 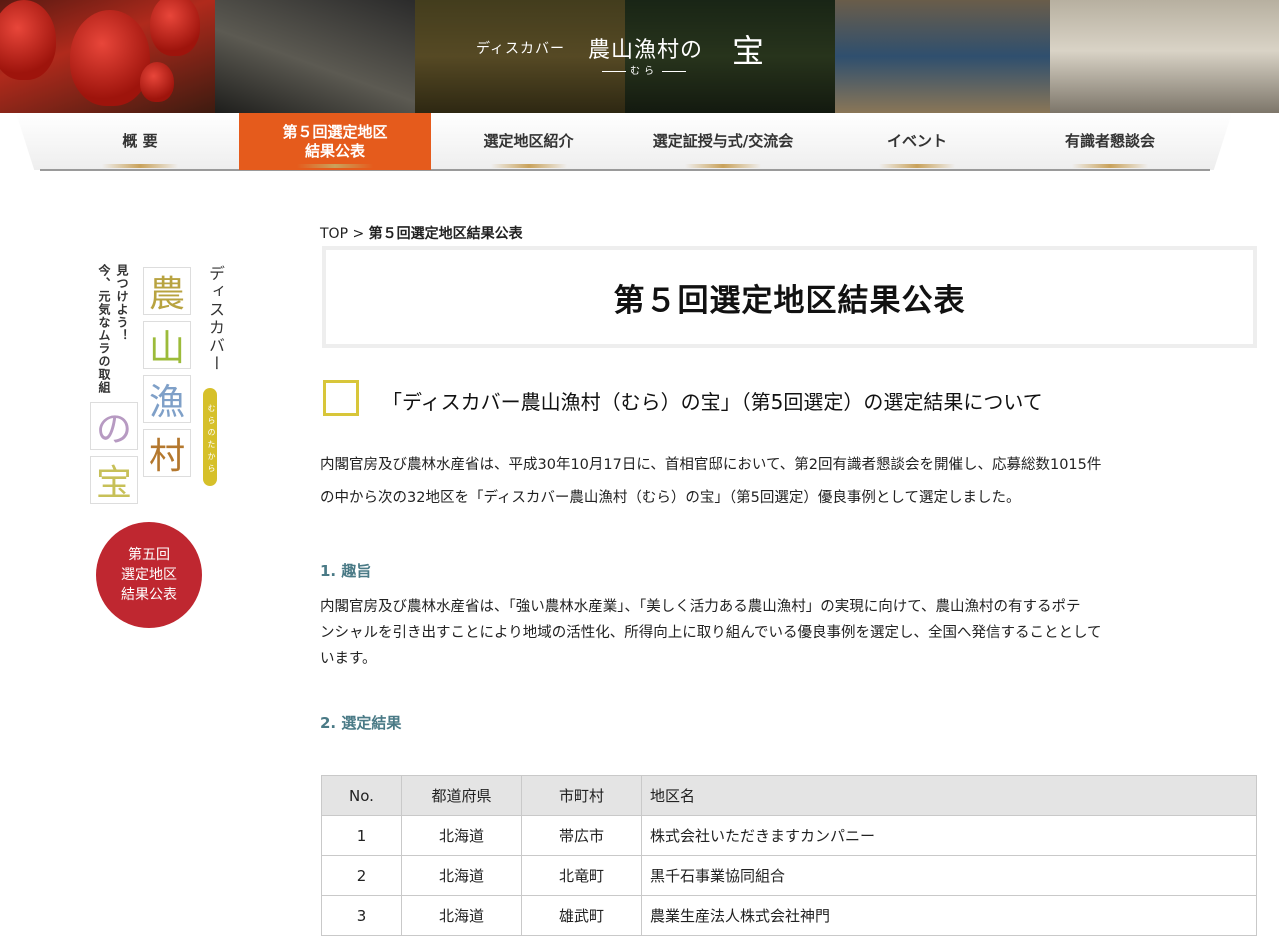 What do you see at coordinates (461, 795) in the screenshot?
I see `col-header-prefecture: 都道府県` at bounding box center [461, 795].